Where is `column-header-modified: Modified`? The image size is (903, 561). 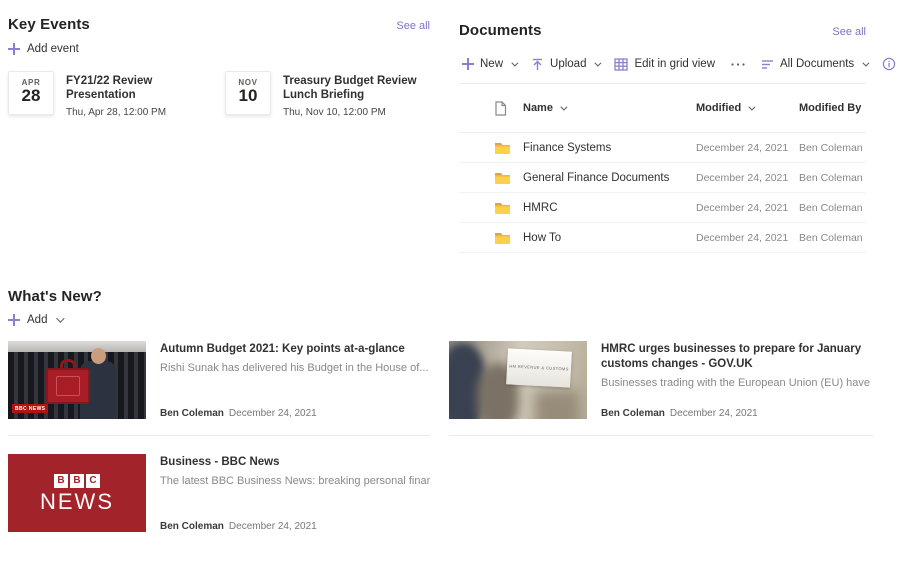 column-header-modified: Modified is located at coordinates (747, 108).